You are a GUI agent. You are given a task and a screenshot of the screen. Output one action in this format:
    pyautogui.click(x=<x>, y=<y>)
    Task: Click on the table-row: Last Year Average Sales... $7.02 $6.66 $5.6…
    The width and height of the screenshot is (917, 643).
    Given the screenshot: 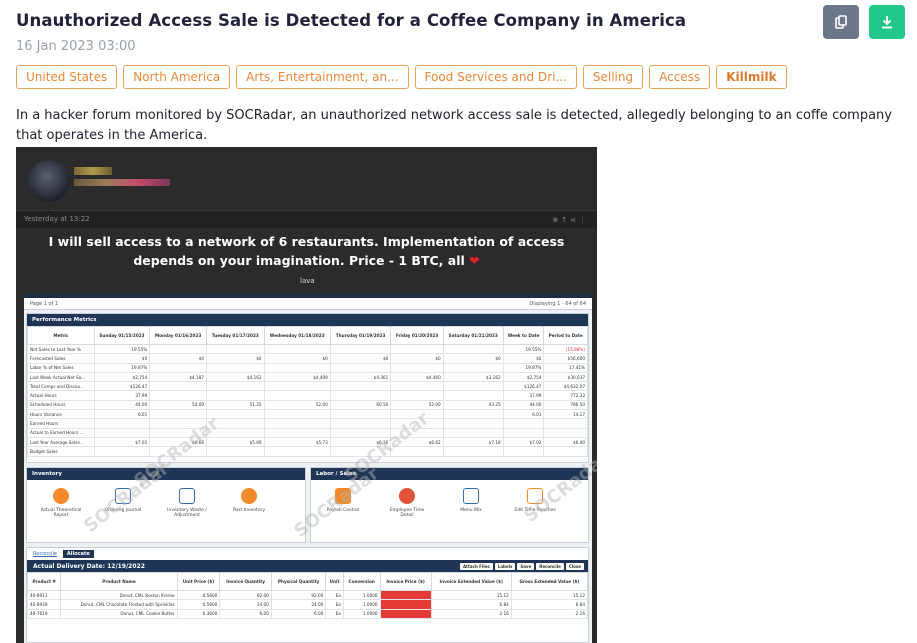 What is the action you would take?
    pyautogui.click(x=307, y=442)
    